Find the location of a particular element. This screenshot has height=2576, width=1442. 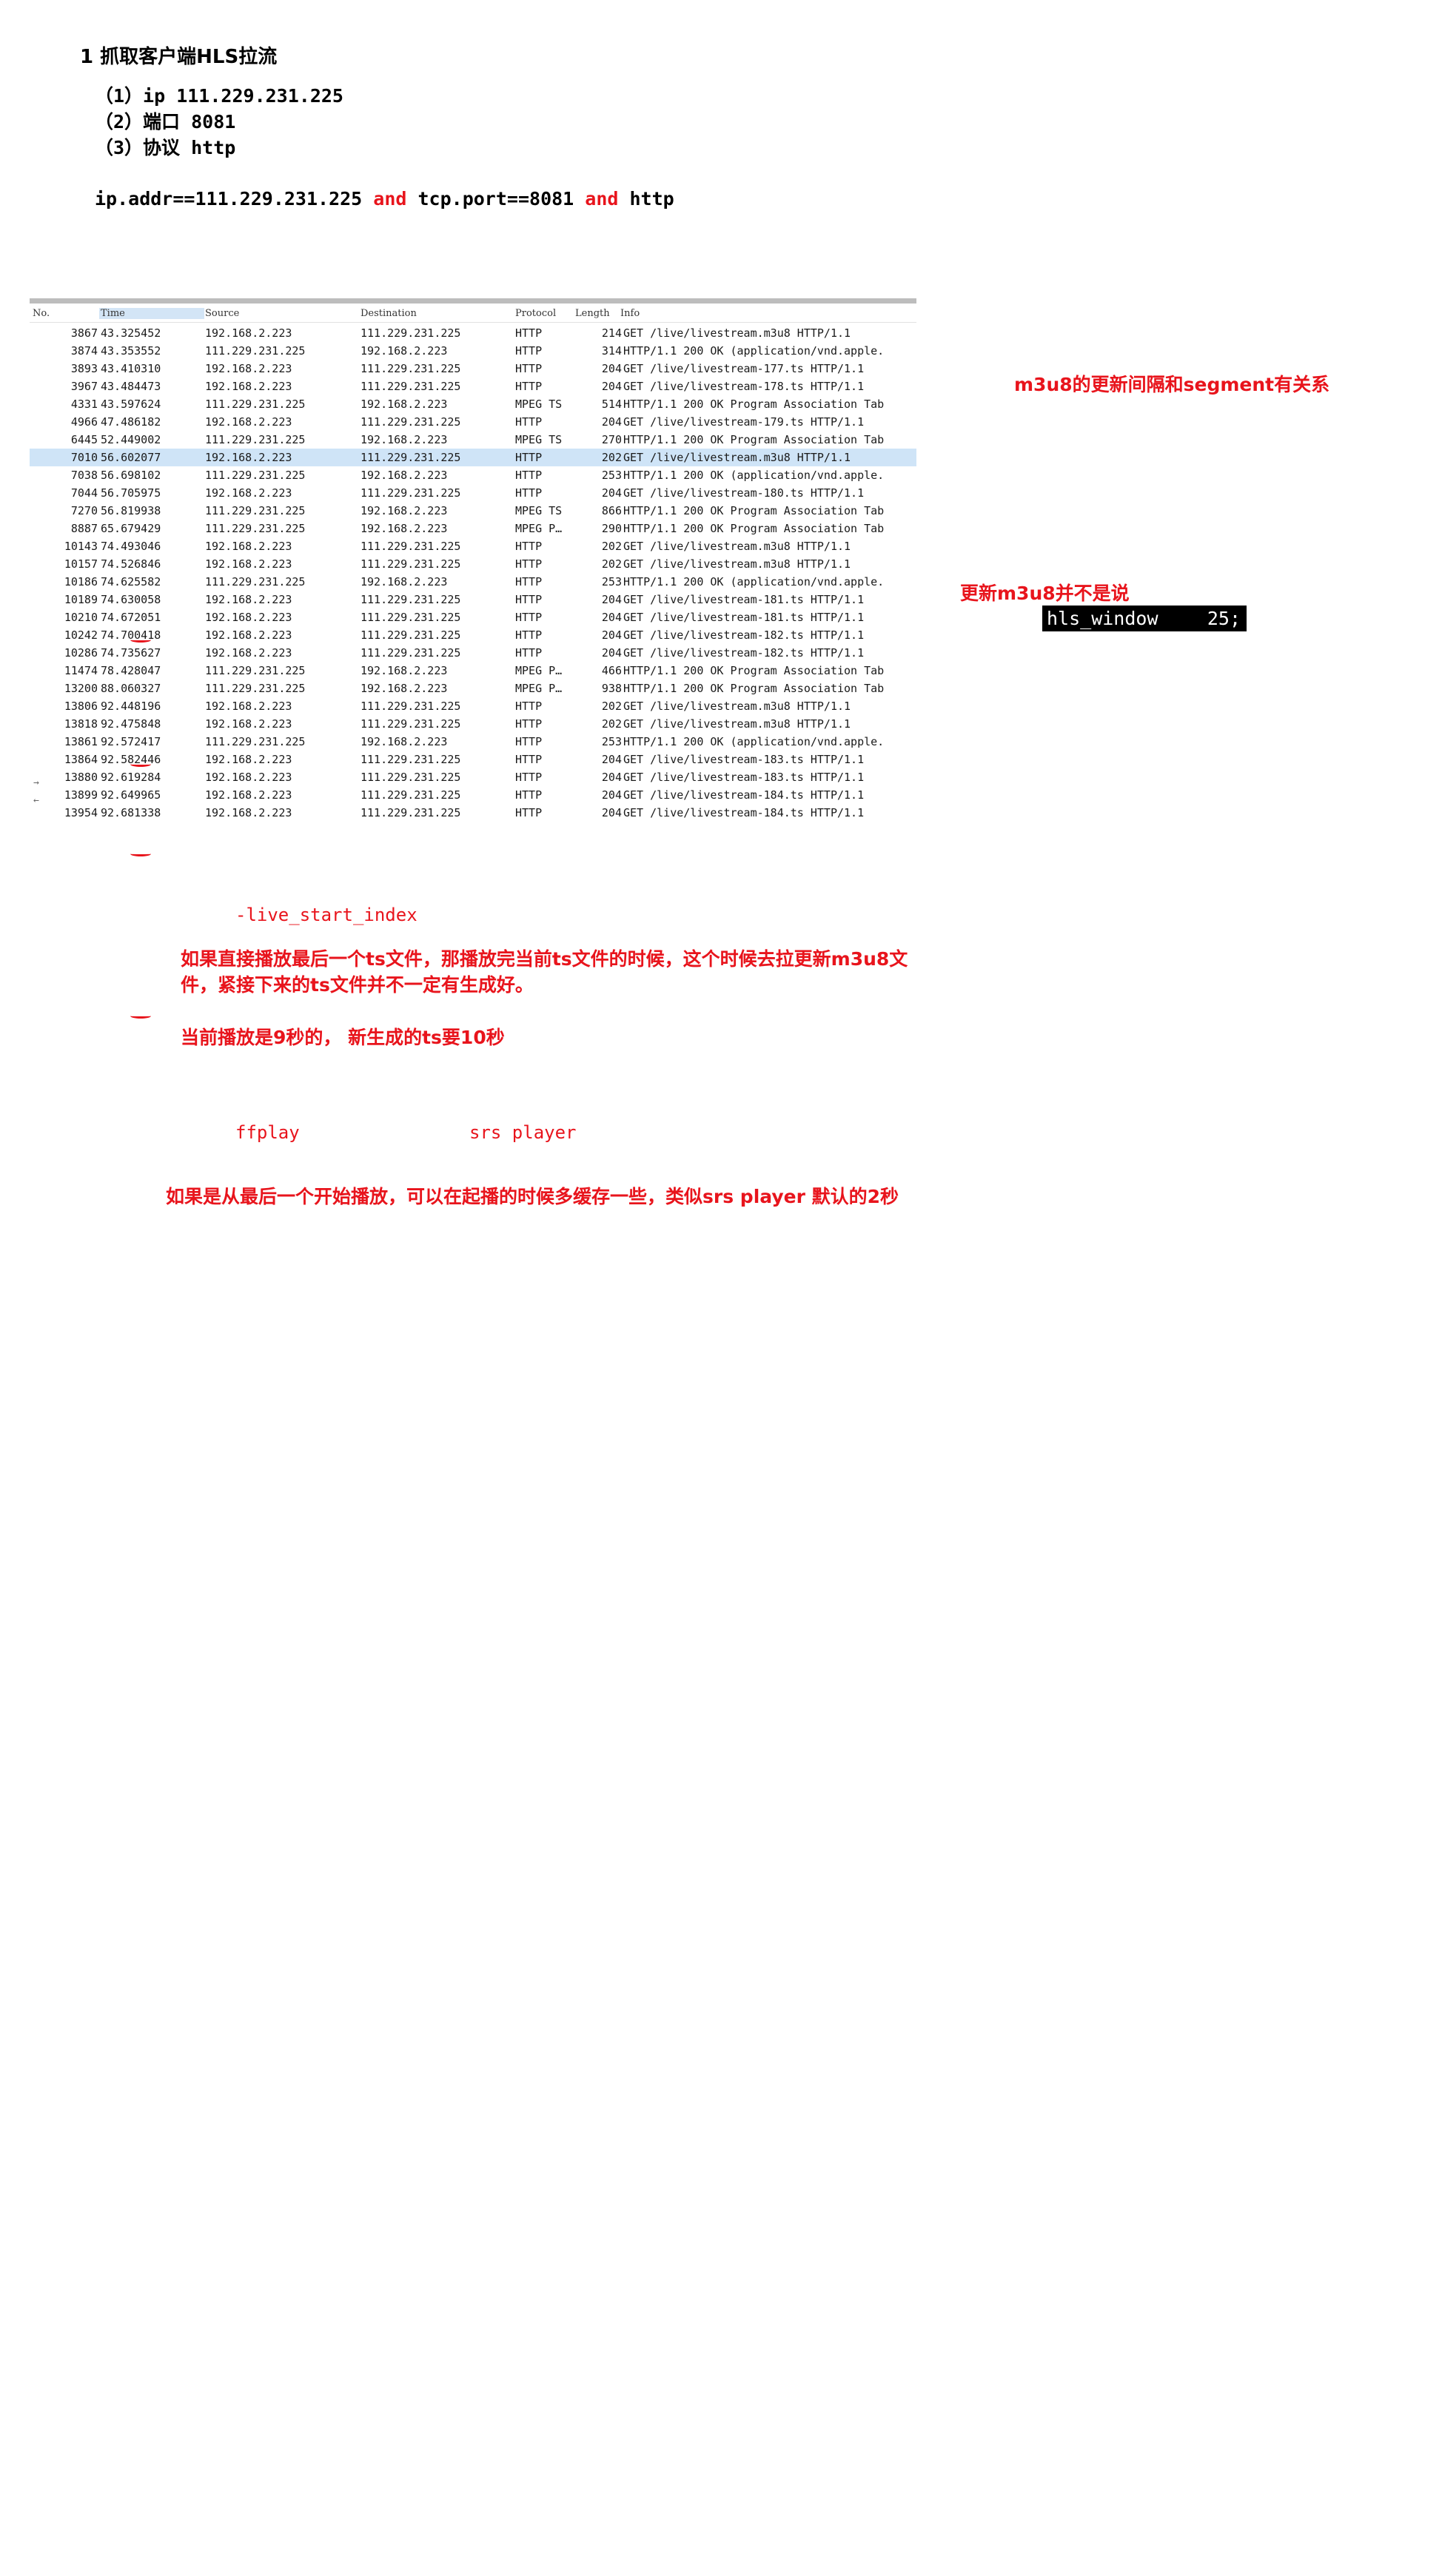

packet-cell-no: 13954 is located at coordinates (81, 812).